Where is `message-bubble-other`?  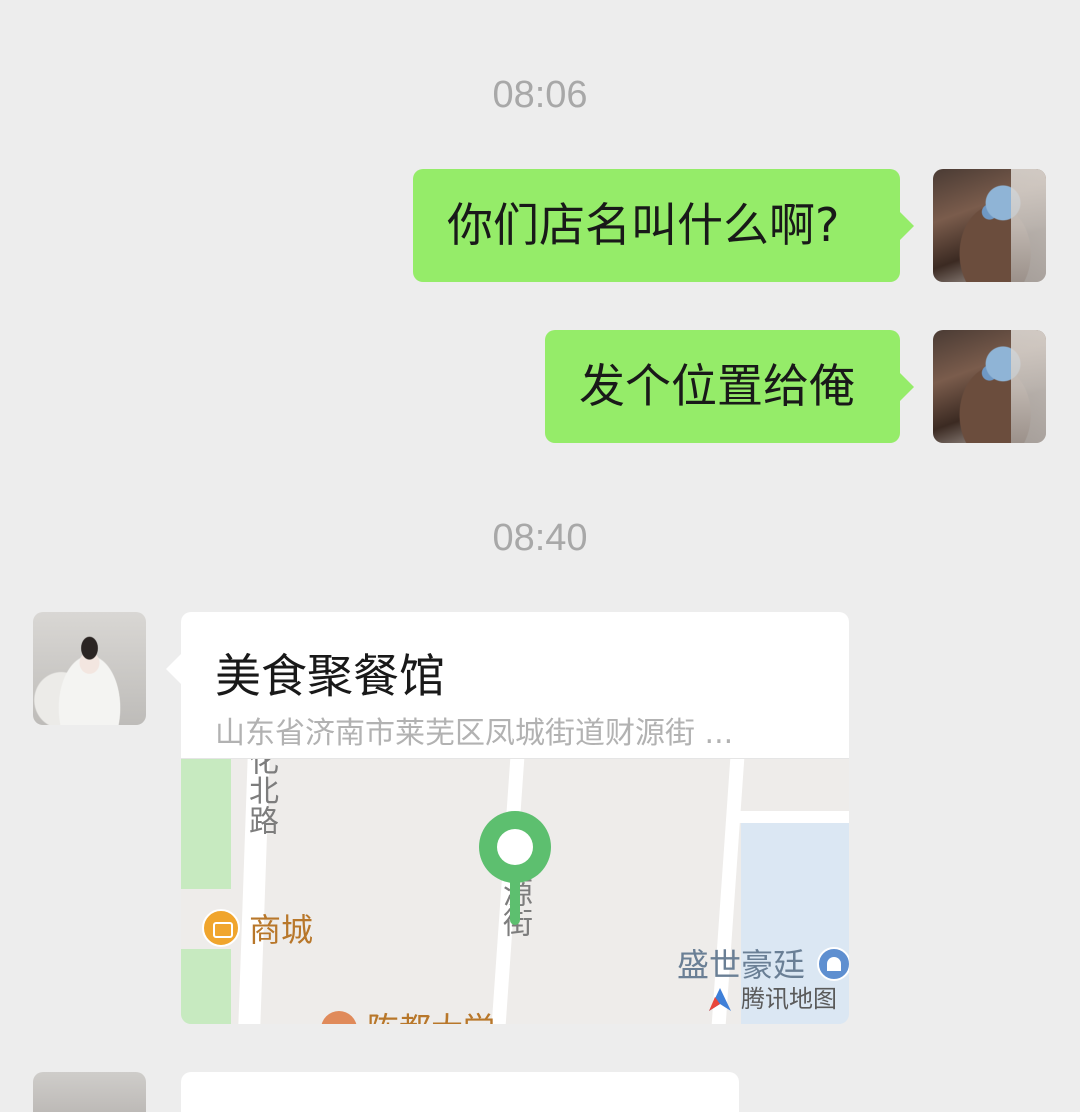 message-bubble-other is located at coordinates (460, 1092).